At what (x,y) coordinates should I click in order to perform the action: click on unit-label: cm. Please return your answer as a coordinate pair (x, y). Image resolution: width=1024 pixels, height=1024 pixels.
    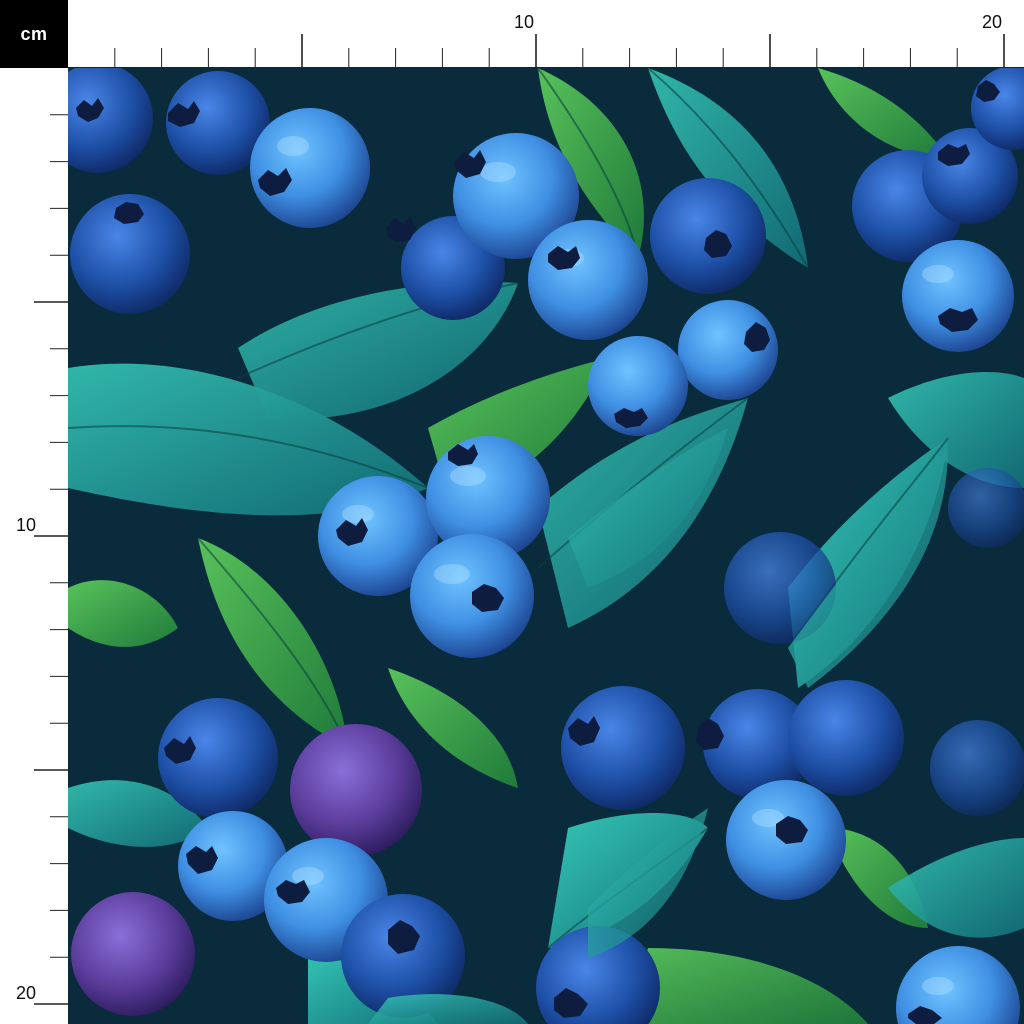
    Looking at the image, I should click on (34, 34).